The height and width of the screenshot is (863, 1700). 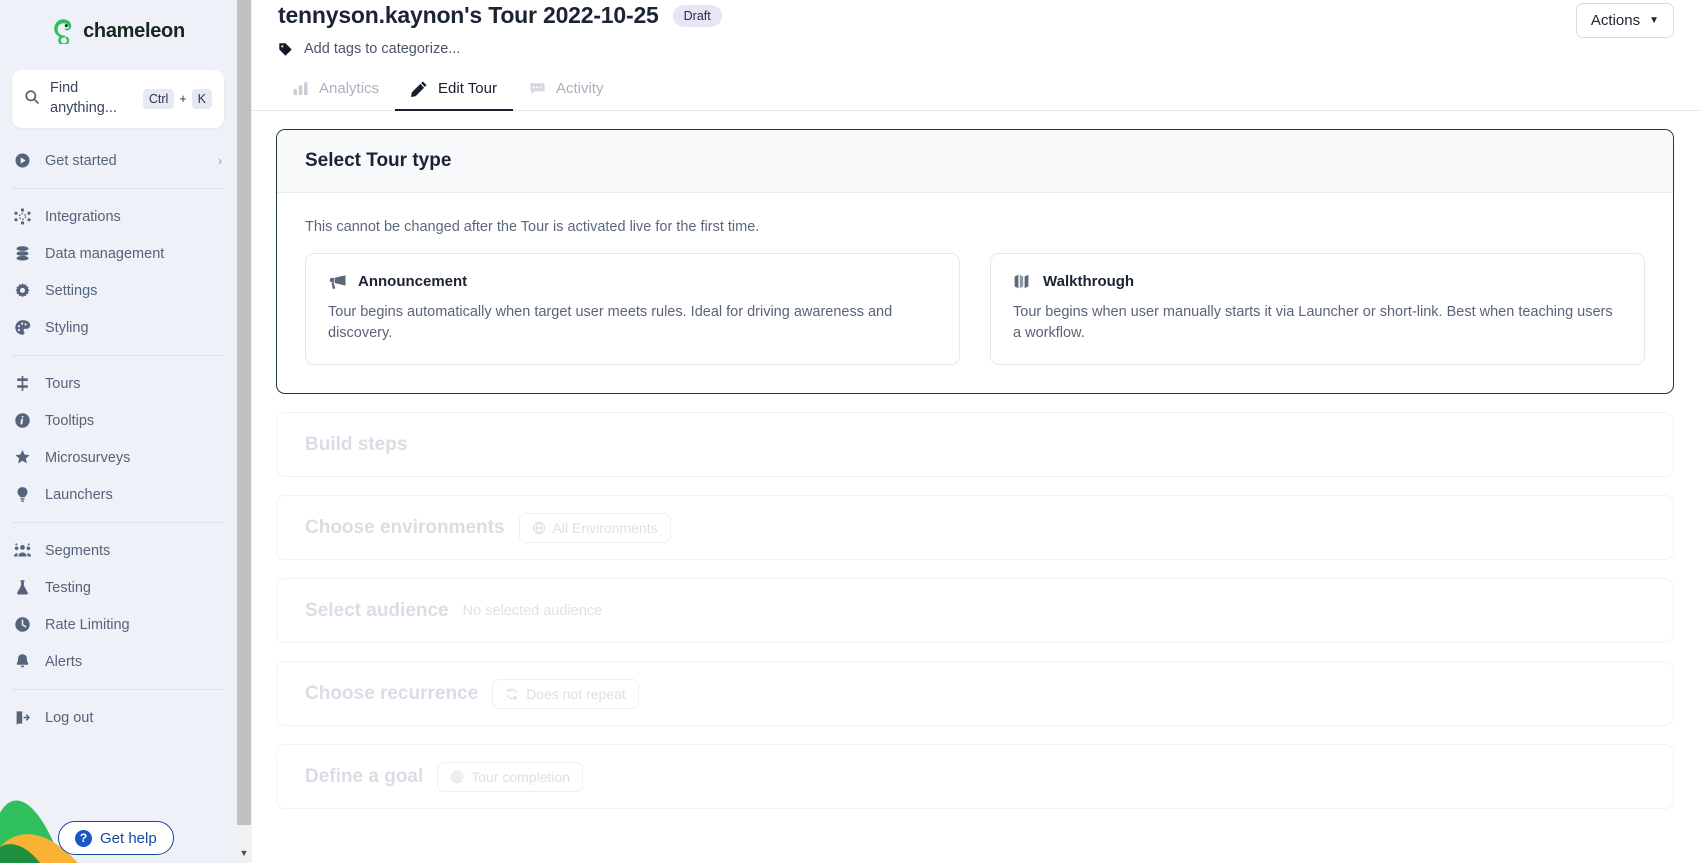 I want to click on chip-label: Does not repeat, so click(x=576, y=693).